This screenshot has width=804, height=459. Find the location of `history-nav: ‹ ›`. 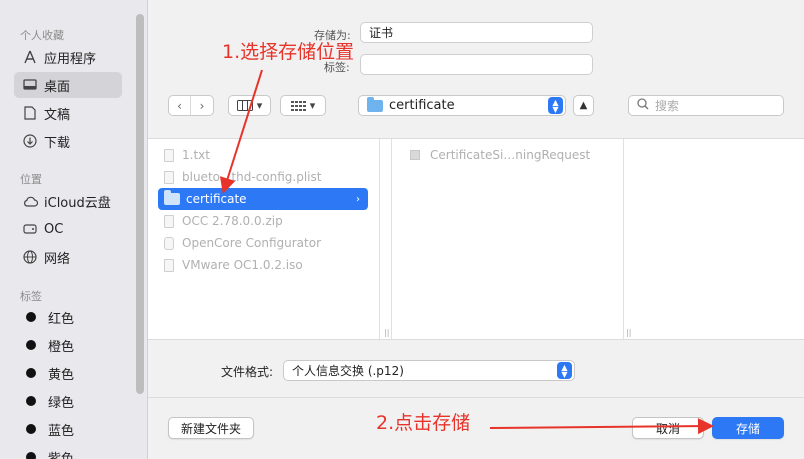

history-nav: ‹ › is located at coordinates (191, 105).